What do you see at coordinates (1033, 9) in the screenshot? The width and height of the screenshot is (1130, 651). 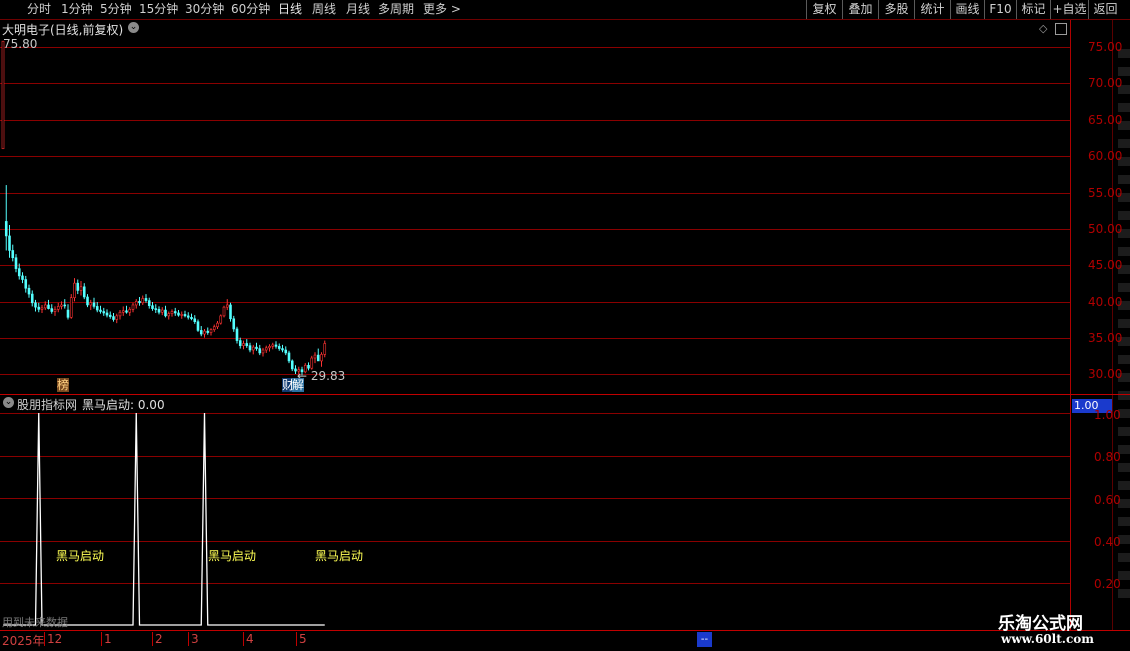 I see `mark-button: 标记` at bounding box center [1033, 9].